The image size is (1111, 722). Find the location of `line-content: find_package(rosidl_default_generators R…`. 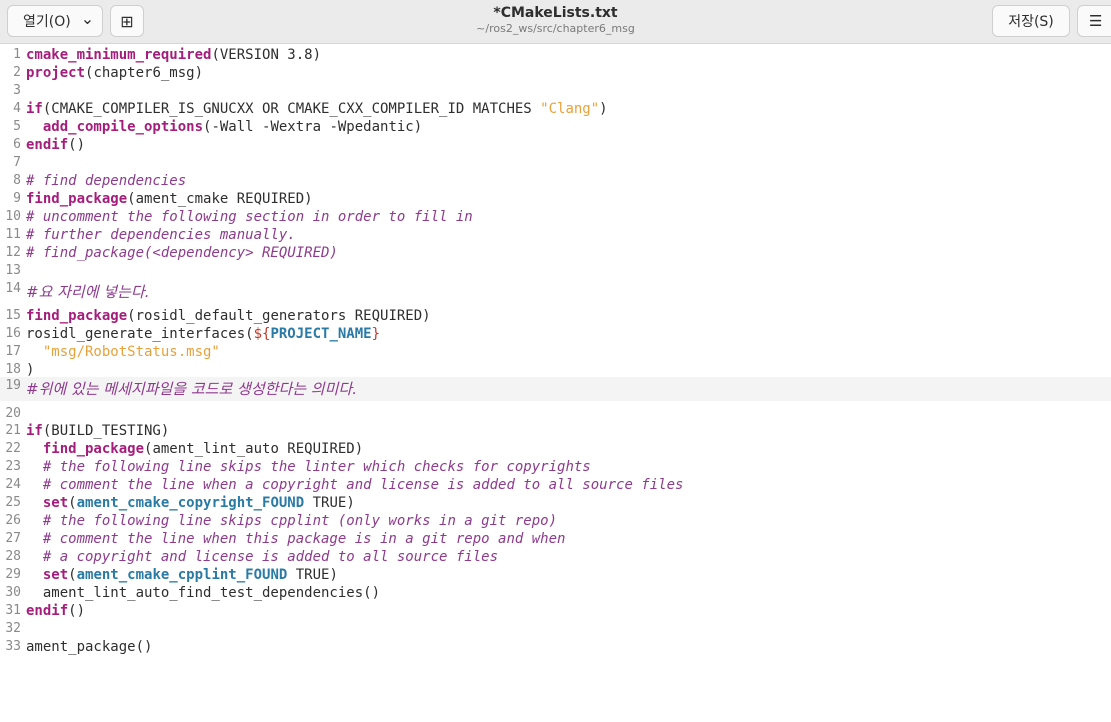

line-content: find_package(rosidl_default_generators R… is located at coordinates (228, 316).